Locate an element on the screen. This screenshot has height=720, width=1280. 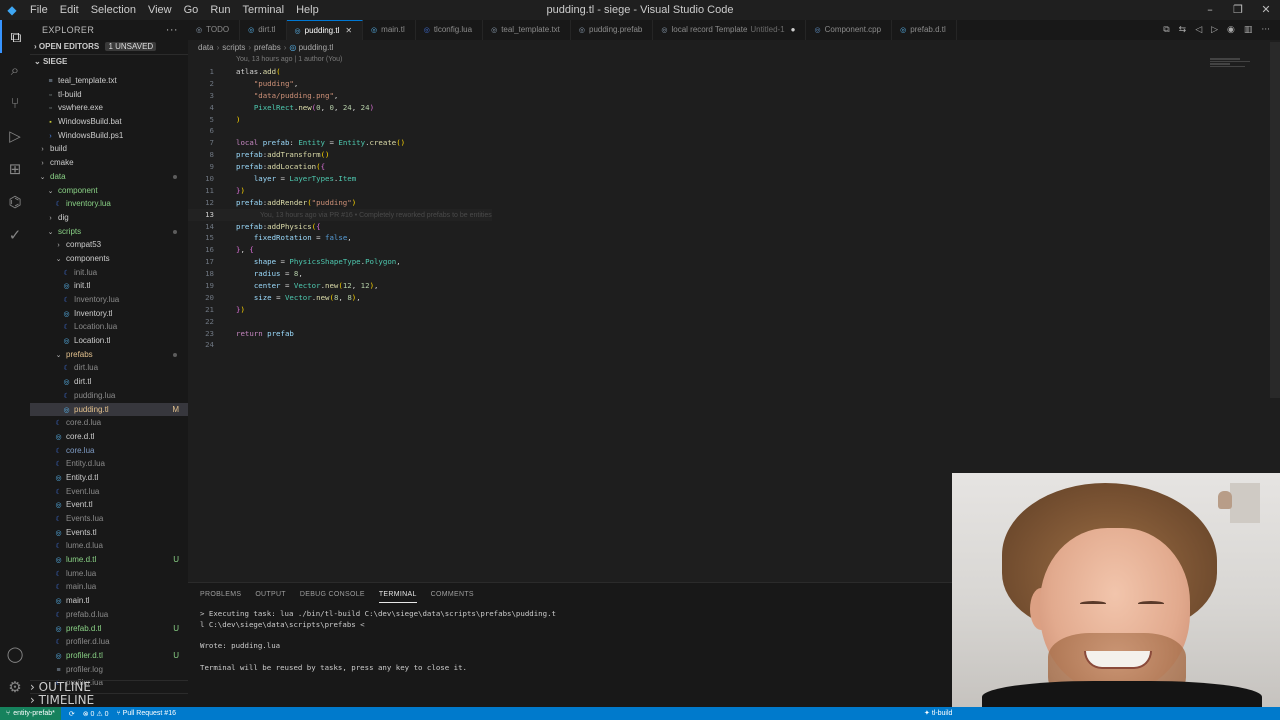
git-branch-item: ⑂ entity-prefab* is located at coordinates (30, 713).